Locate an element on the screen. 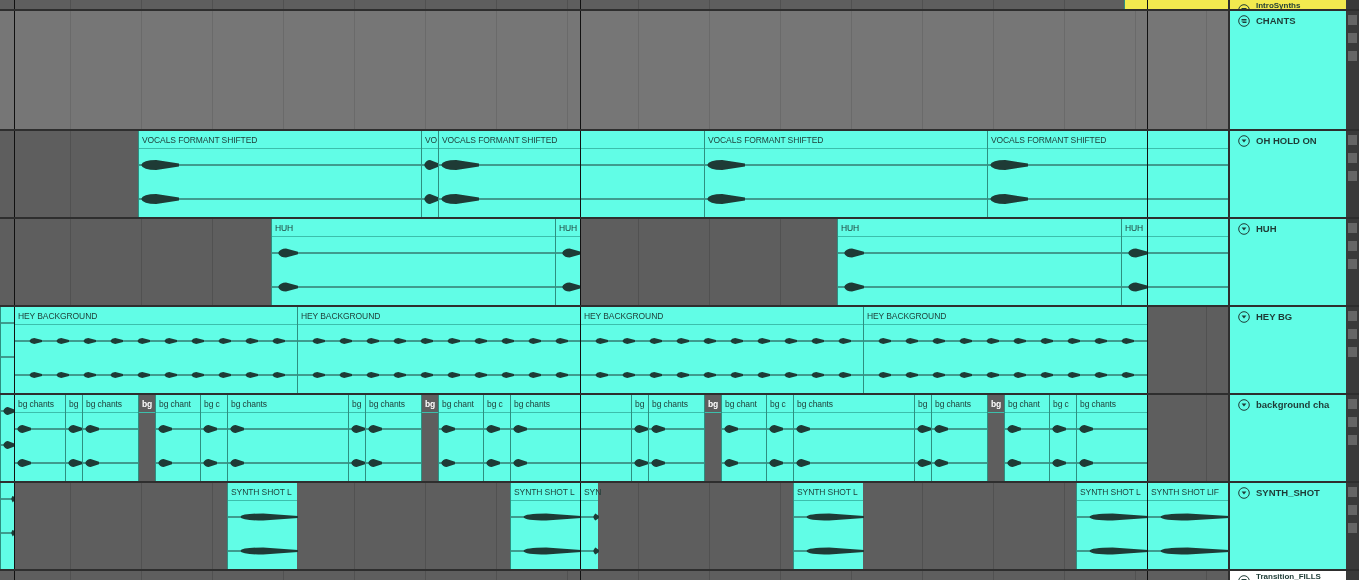 Image resolution: width=1359 pixels, height=580 pixels. track-name: Transition_FILLS is located at coordinates (1288, 576).